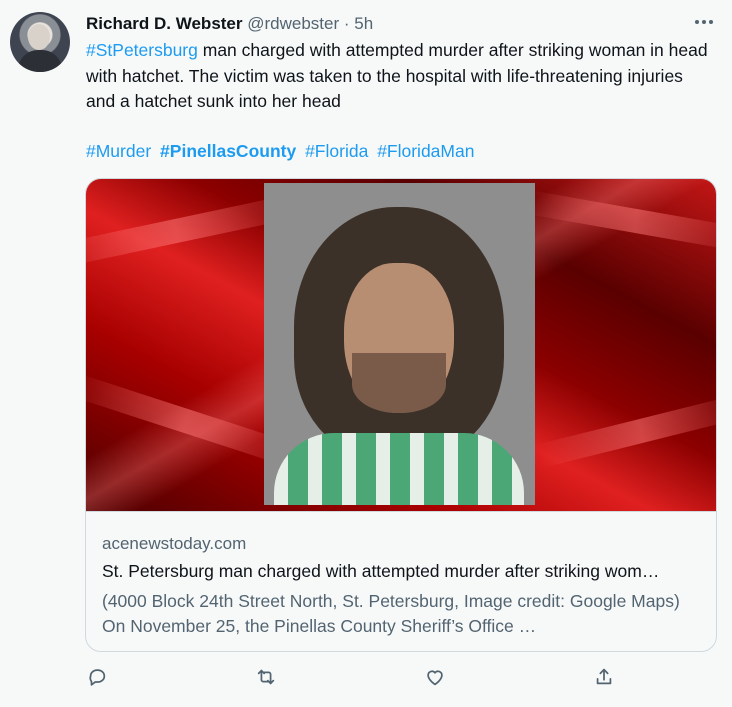 The width and height of the screenshot is (732, 707). I want to click on more-options-button, so click(706, 22).